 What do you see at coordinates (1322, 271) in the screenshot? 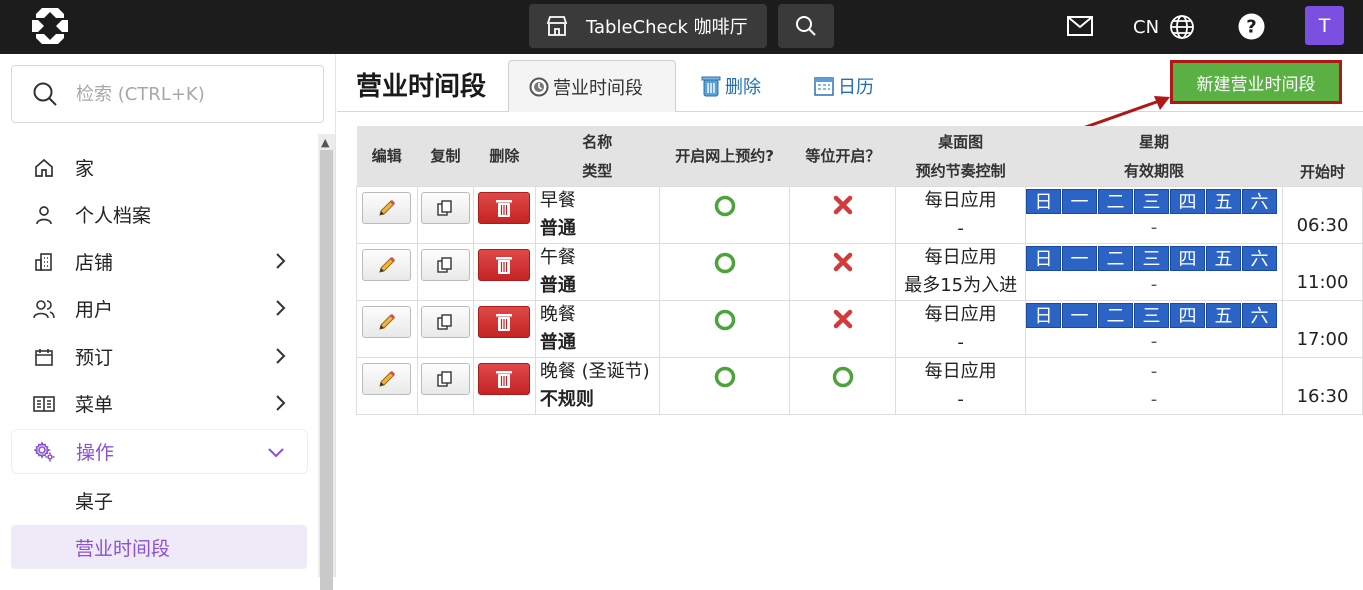
I see `start-time-cell: 11:00` at bounding box center [1322, 271].